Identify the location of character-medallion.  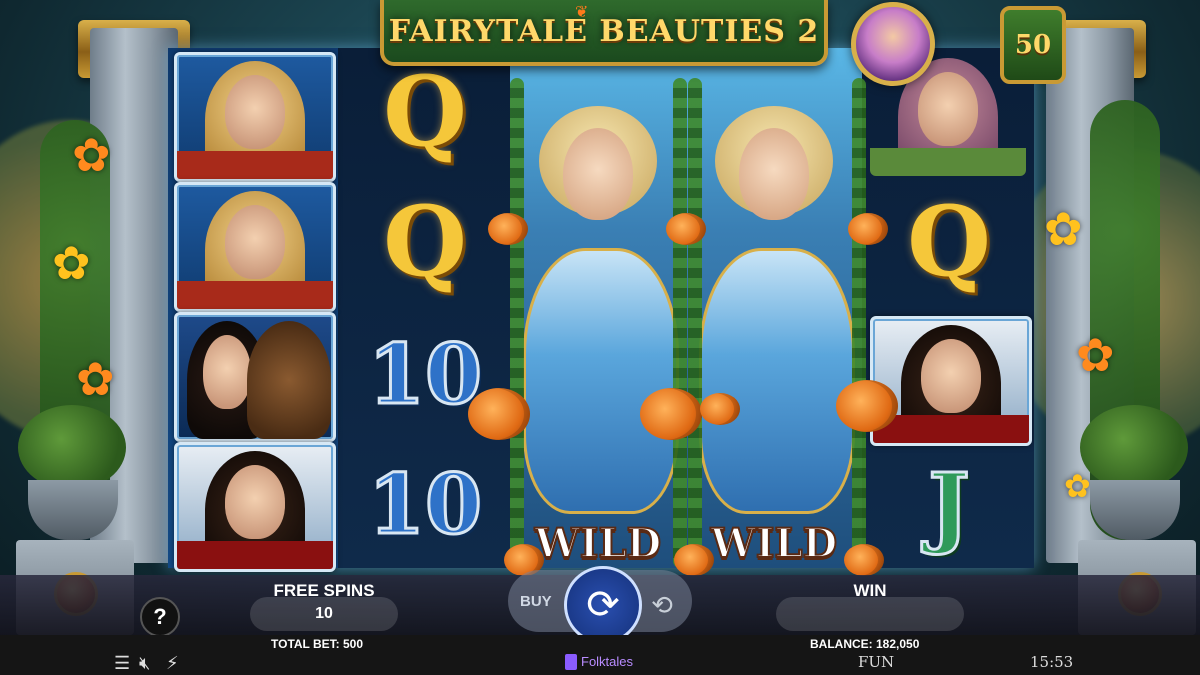
(893, 44).